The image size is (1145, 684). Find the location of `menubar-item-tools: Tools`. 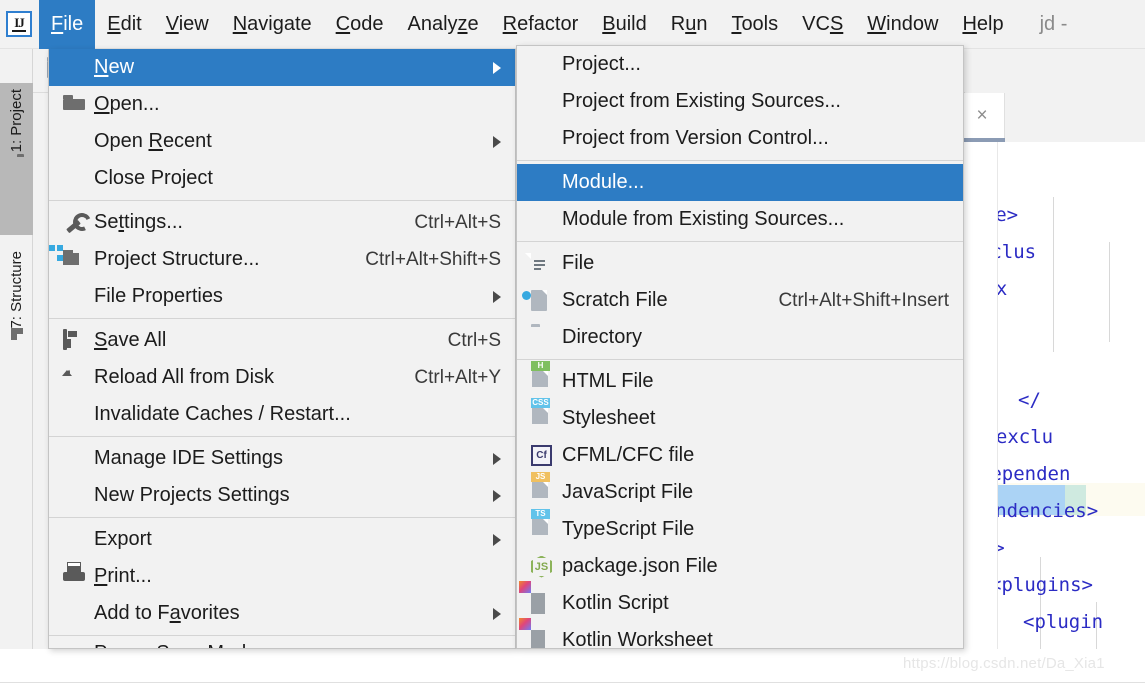

menubar-item-tools: Tools is located at coordinates (754, 24).